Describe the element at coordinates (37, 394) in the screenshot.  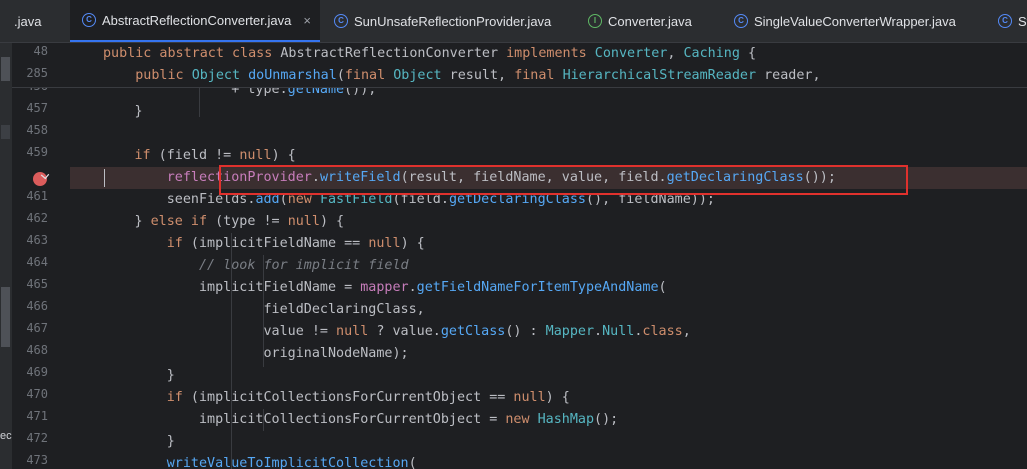
I see `line-number: 470` at that location.